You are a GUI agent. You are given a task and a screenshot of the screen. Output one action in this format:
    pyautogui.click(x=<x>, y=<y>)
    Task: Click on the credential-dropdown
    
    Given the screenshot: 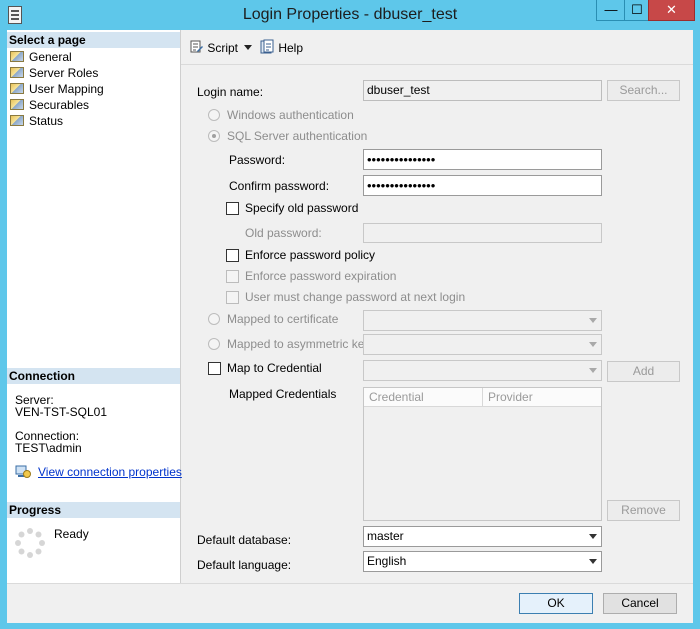 What is the action you would take?
    pyautogui.click(x=482, y=370)
    